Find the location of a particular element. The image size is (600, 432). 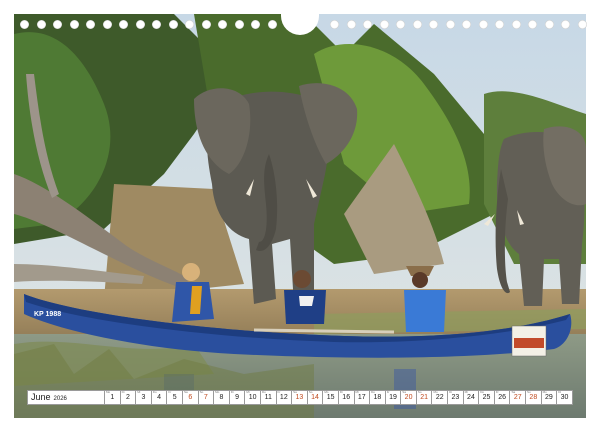

day-number: 24 is located at coordinates (471, 397).